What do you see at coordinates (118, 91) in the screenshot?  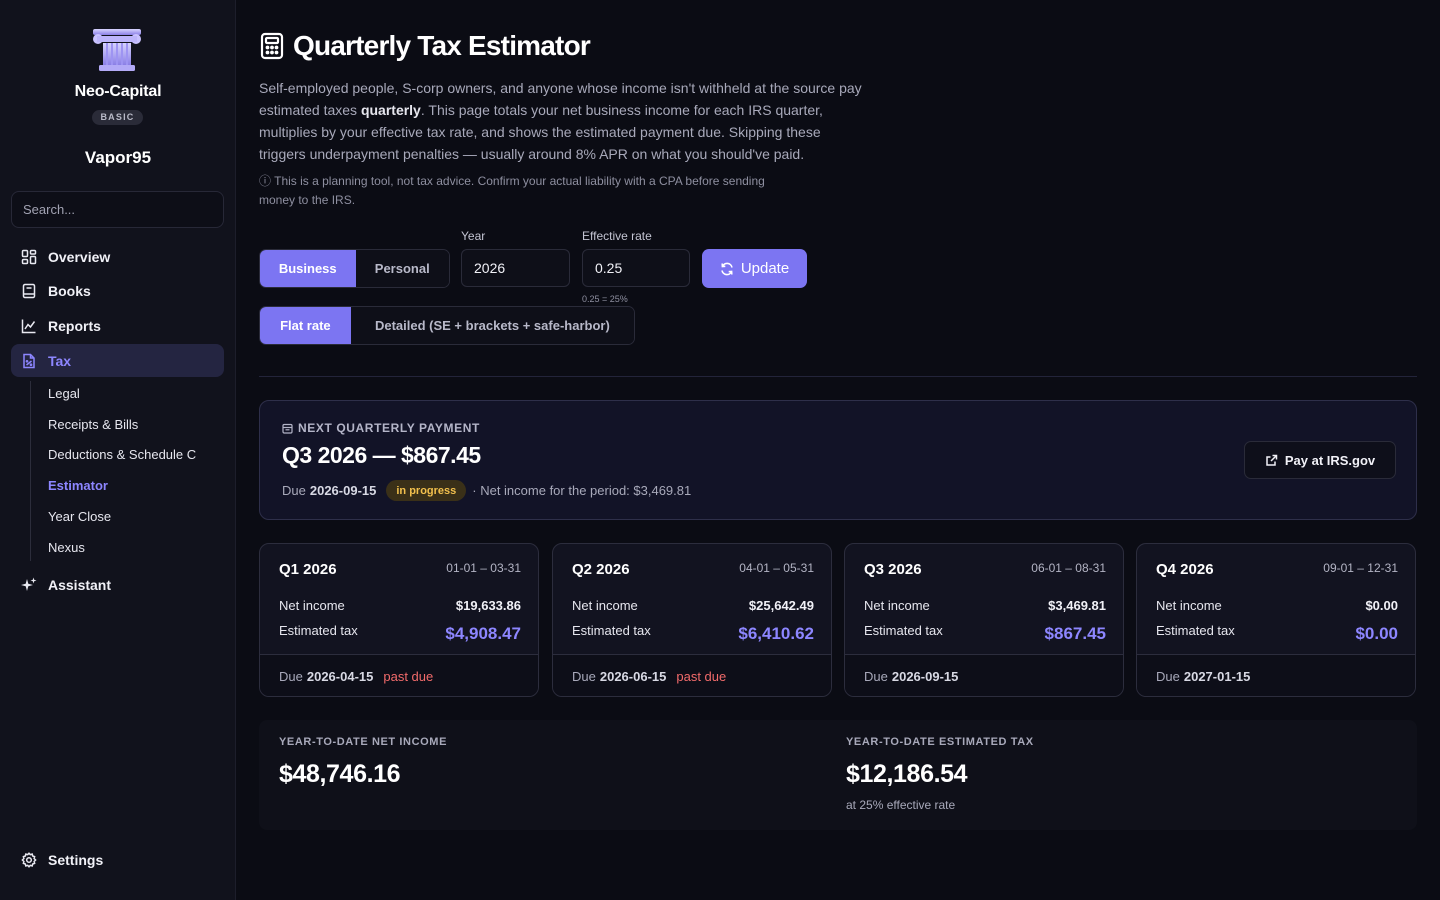 I see `brand-name: Neo-Capital` at bounding box center [118, 91].